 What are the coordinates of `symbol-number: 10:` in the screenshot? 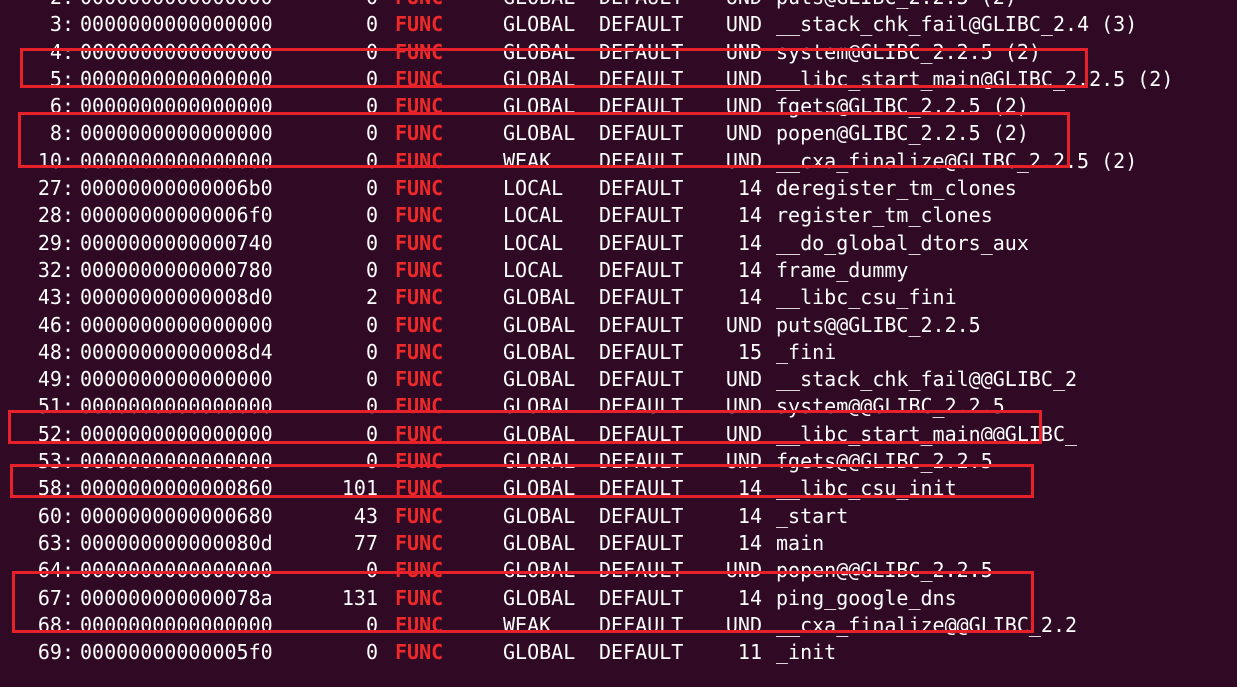 It's located at (55, 160).